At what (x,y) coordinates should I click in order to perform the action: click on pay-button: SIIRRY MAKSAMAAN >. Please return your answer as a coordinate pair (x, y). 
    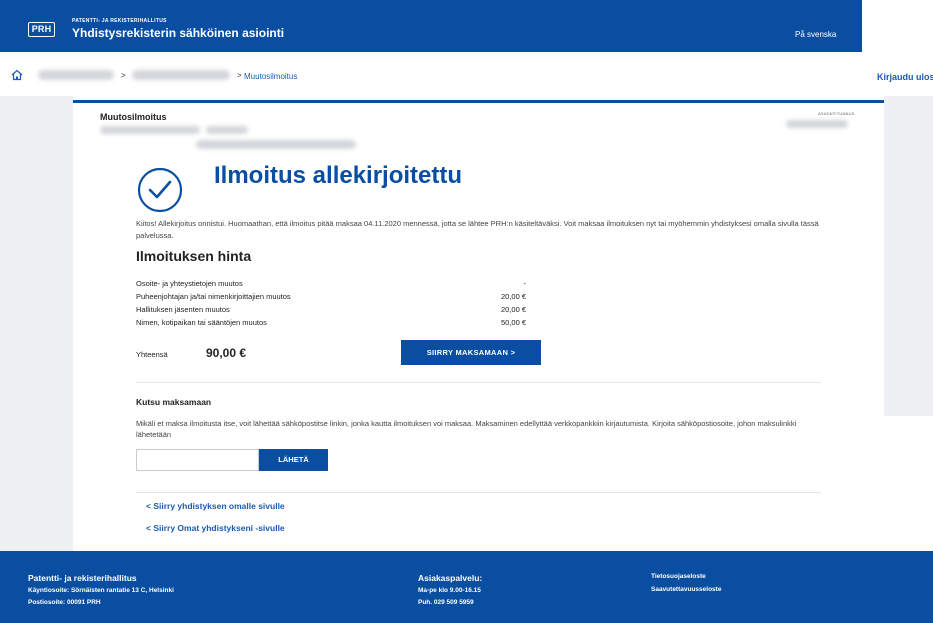
    Looking at the image, I should click on (471, 352).